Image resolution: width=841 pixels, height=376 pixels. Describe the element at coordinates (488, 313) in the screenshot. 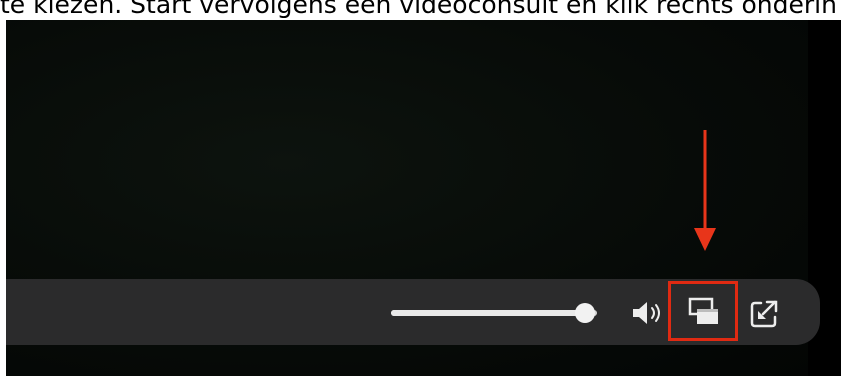

I see `volume-fill` at that location.